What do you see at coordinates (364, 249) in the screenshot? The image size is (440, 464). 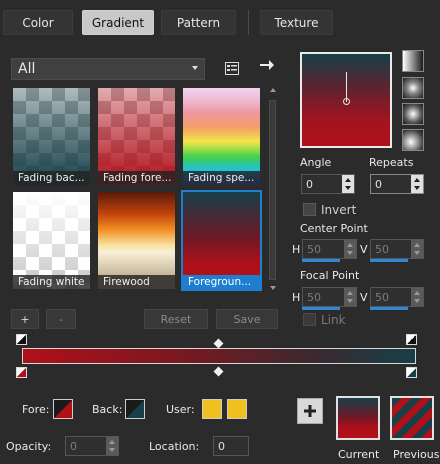 I see `center-v-label: V` at bounding box center [364, 249].